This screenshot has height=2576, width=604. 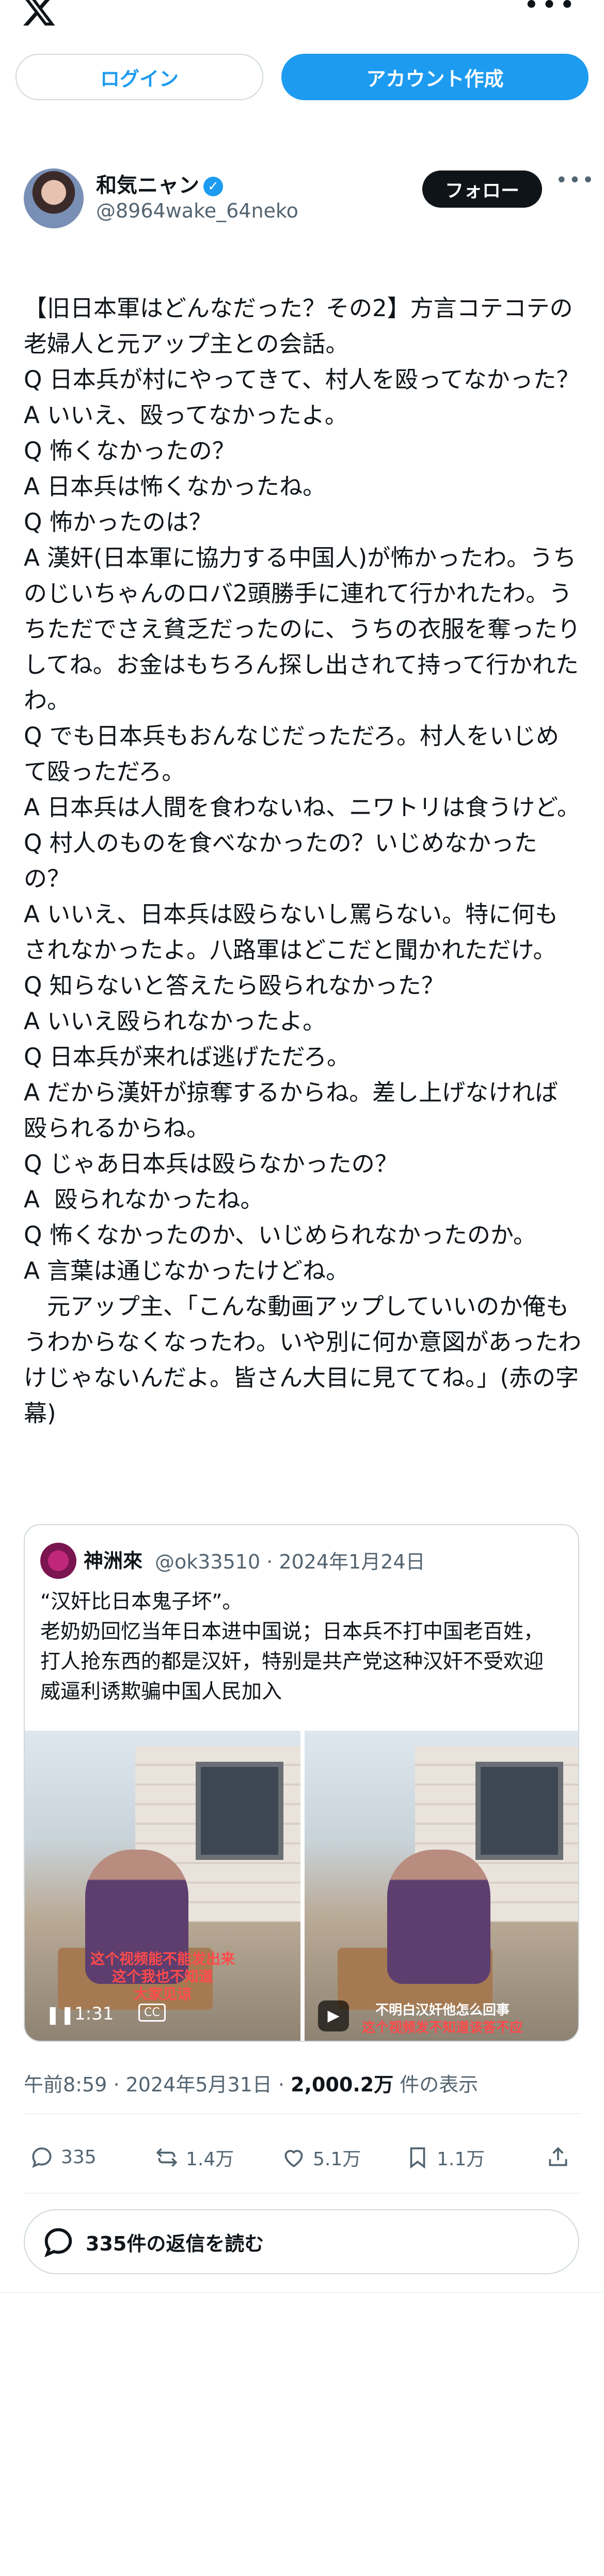 I want to click on signup-button: アカウント作成, so click(x=435, y=77).